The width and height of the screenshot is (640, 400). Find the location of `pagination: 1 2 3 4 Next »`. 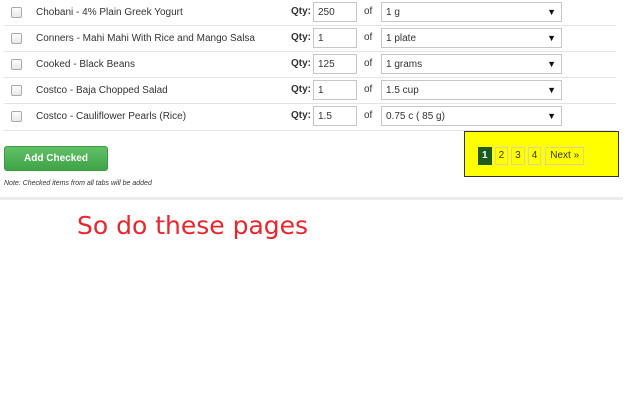

pagination: 1 2 3 4 Next » is located at coordinates (531, 156).